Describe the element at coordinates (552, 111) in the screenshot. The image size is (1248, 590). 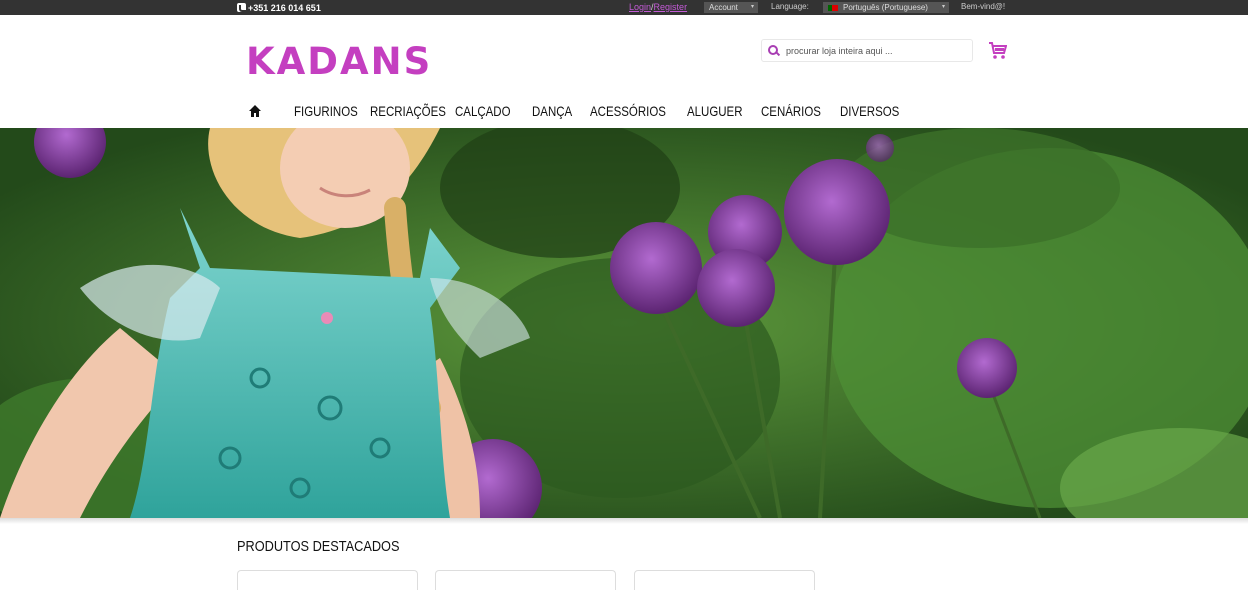
I see `nav-item-danca: DANÇA` at that location.